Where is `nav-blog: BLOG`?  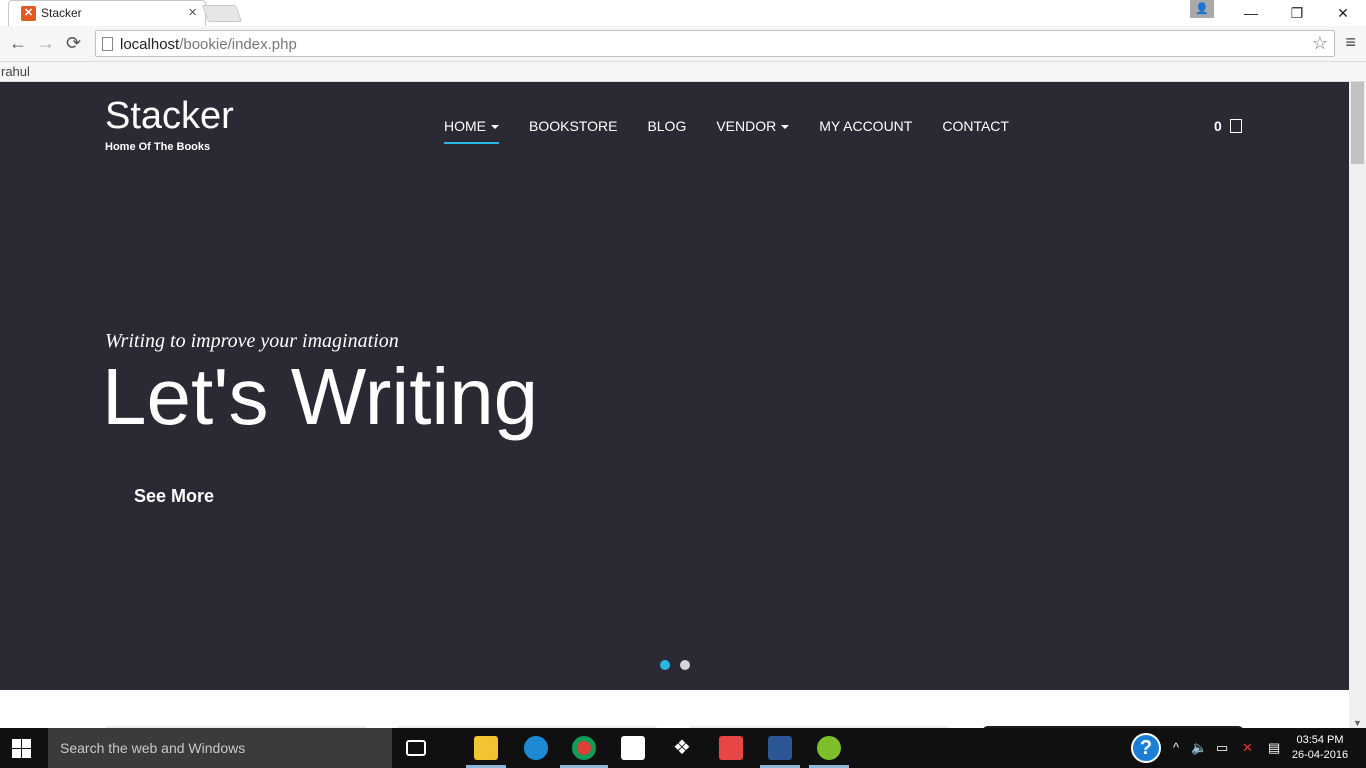 nav-blog: BLOG is located at coordinates (666, 131).